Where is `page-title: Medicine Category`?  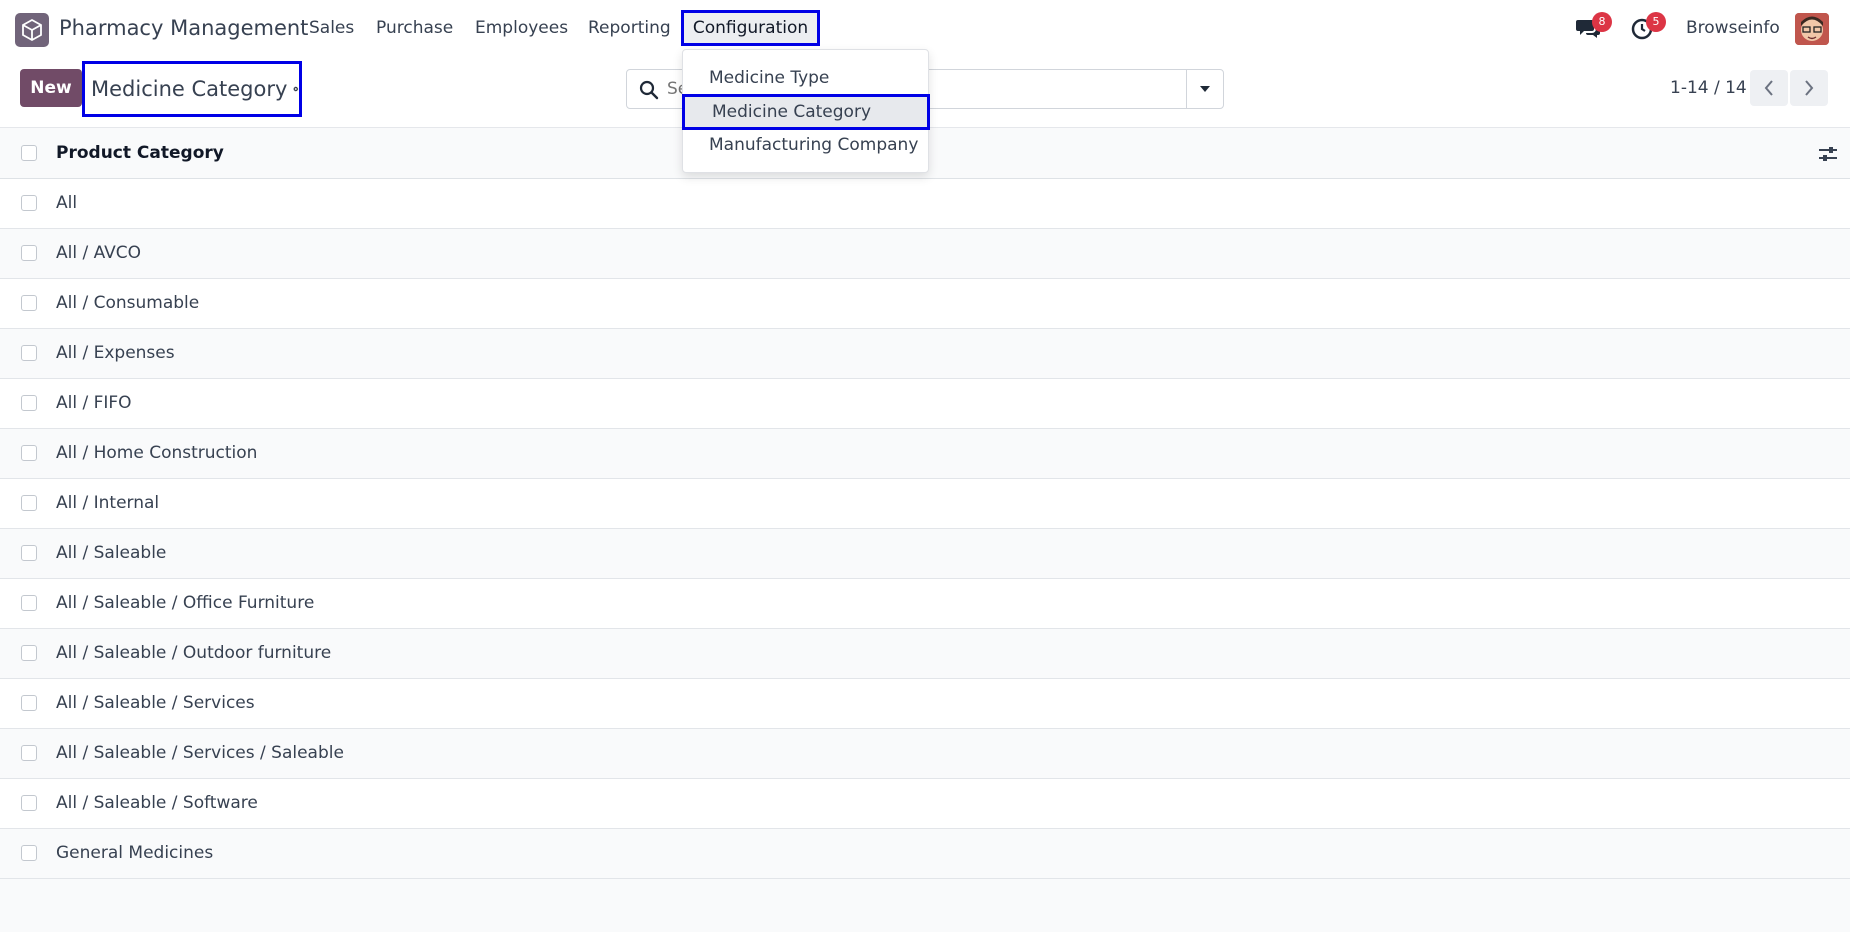 page-title: Medicine Category is located at coordinates (189, 89).